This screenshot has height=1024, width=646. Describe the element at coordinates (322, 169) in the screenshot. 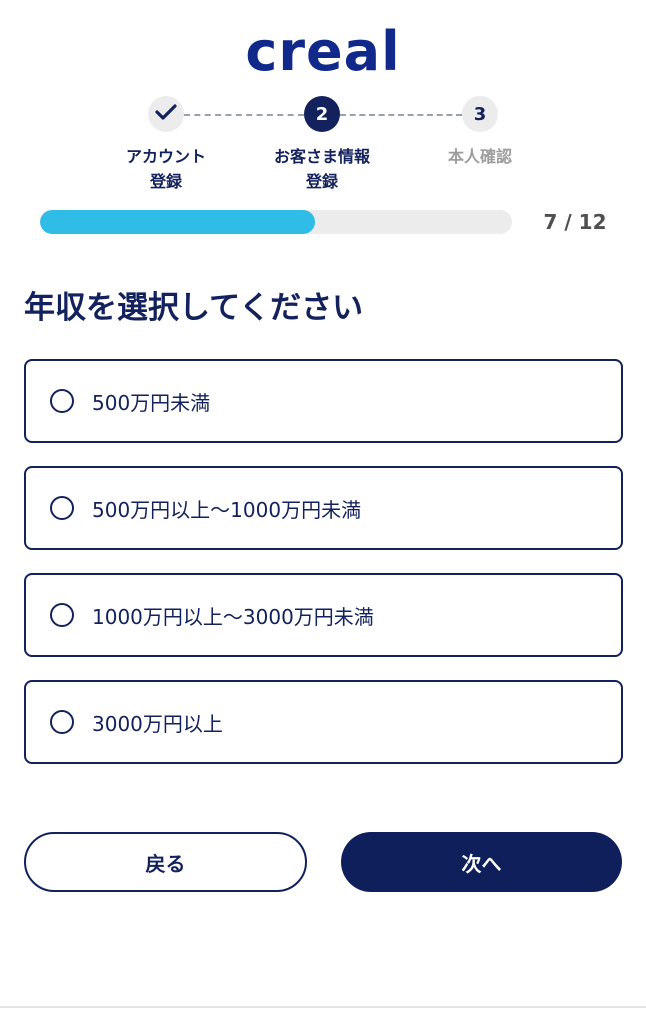

I see `step-2-label: お客さま情報 登録` at that location.